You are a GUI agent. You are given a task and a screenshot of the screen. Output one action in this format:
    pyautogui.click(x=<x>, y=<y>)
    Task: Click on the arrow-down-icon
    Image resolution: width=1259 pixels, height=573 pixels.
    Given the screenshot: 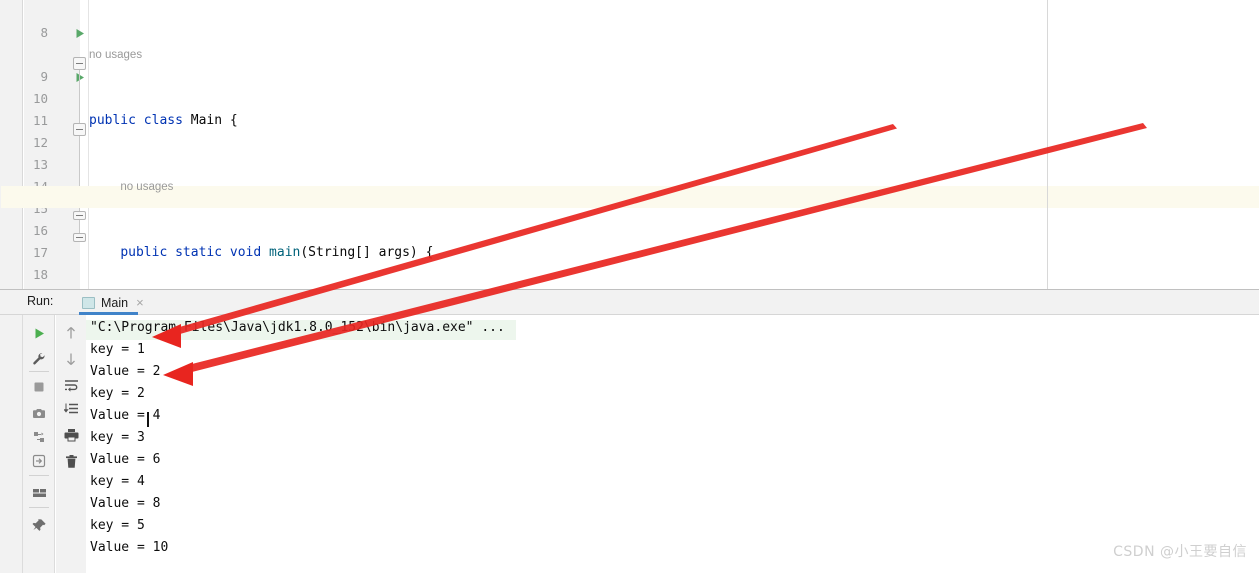 What is the action you would take?
    pyautogui.click(x=71, y=359)
    